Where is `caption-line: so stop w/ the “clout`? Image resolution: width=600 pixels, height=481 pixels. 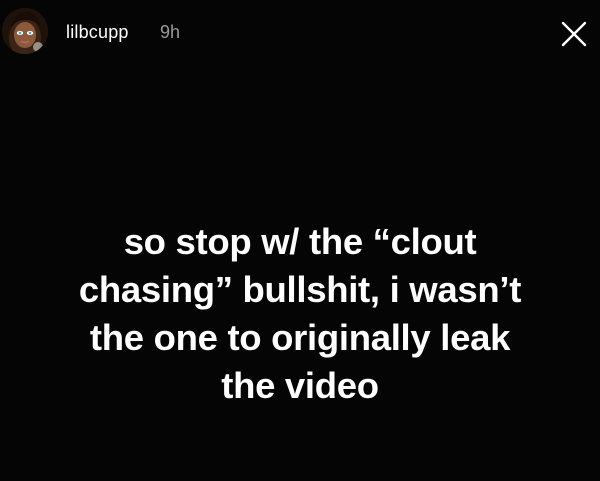
caption-line: so stop w/ the “clout is located at coordinates (300, 241).